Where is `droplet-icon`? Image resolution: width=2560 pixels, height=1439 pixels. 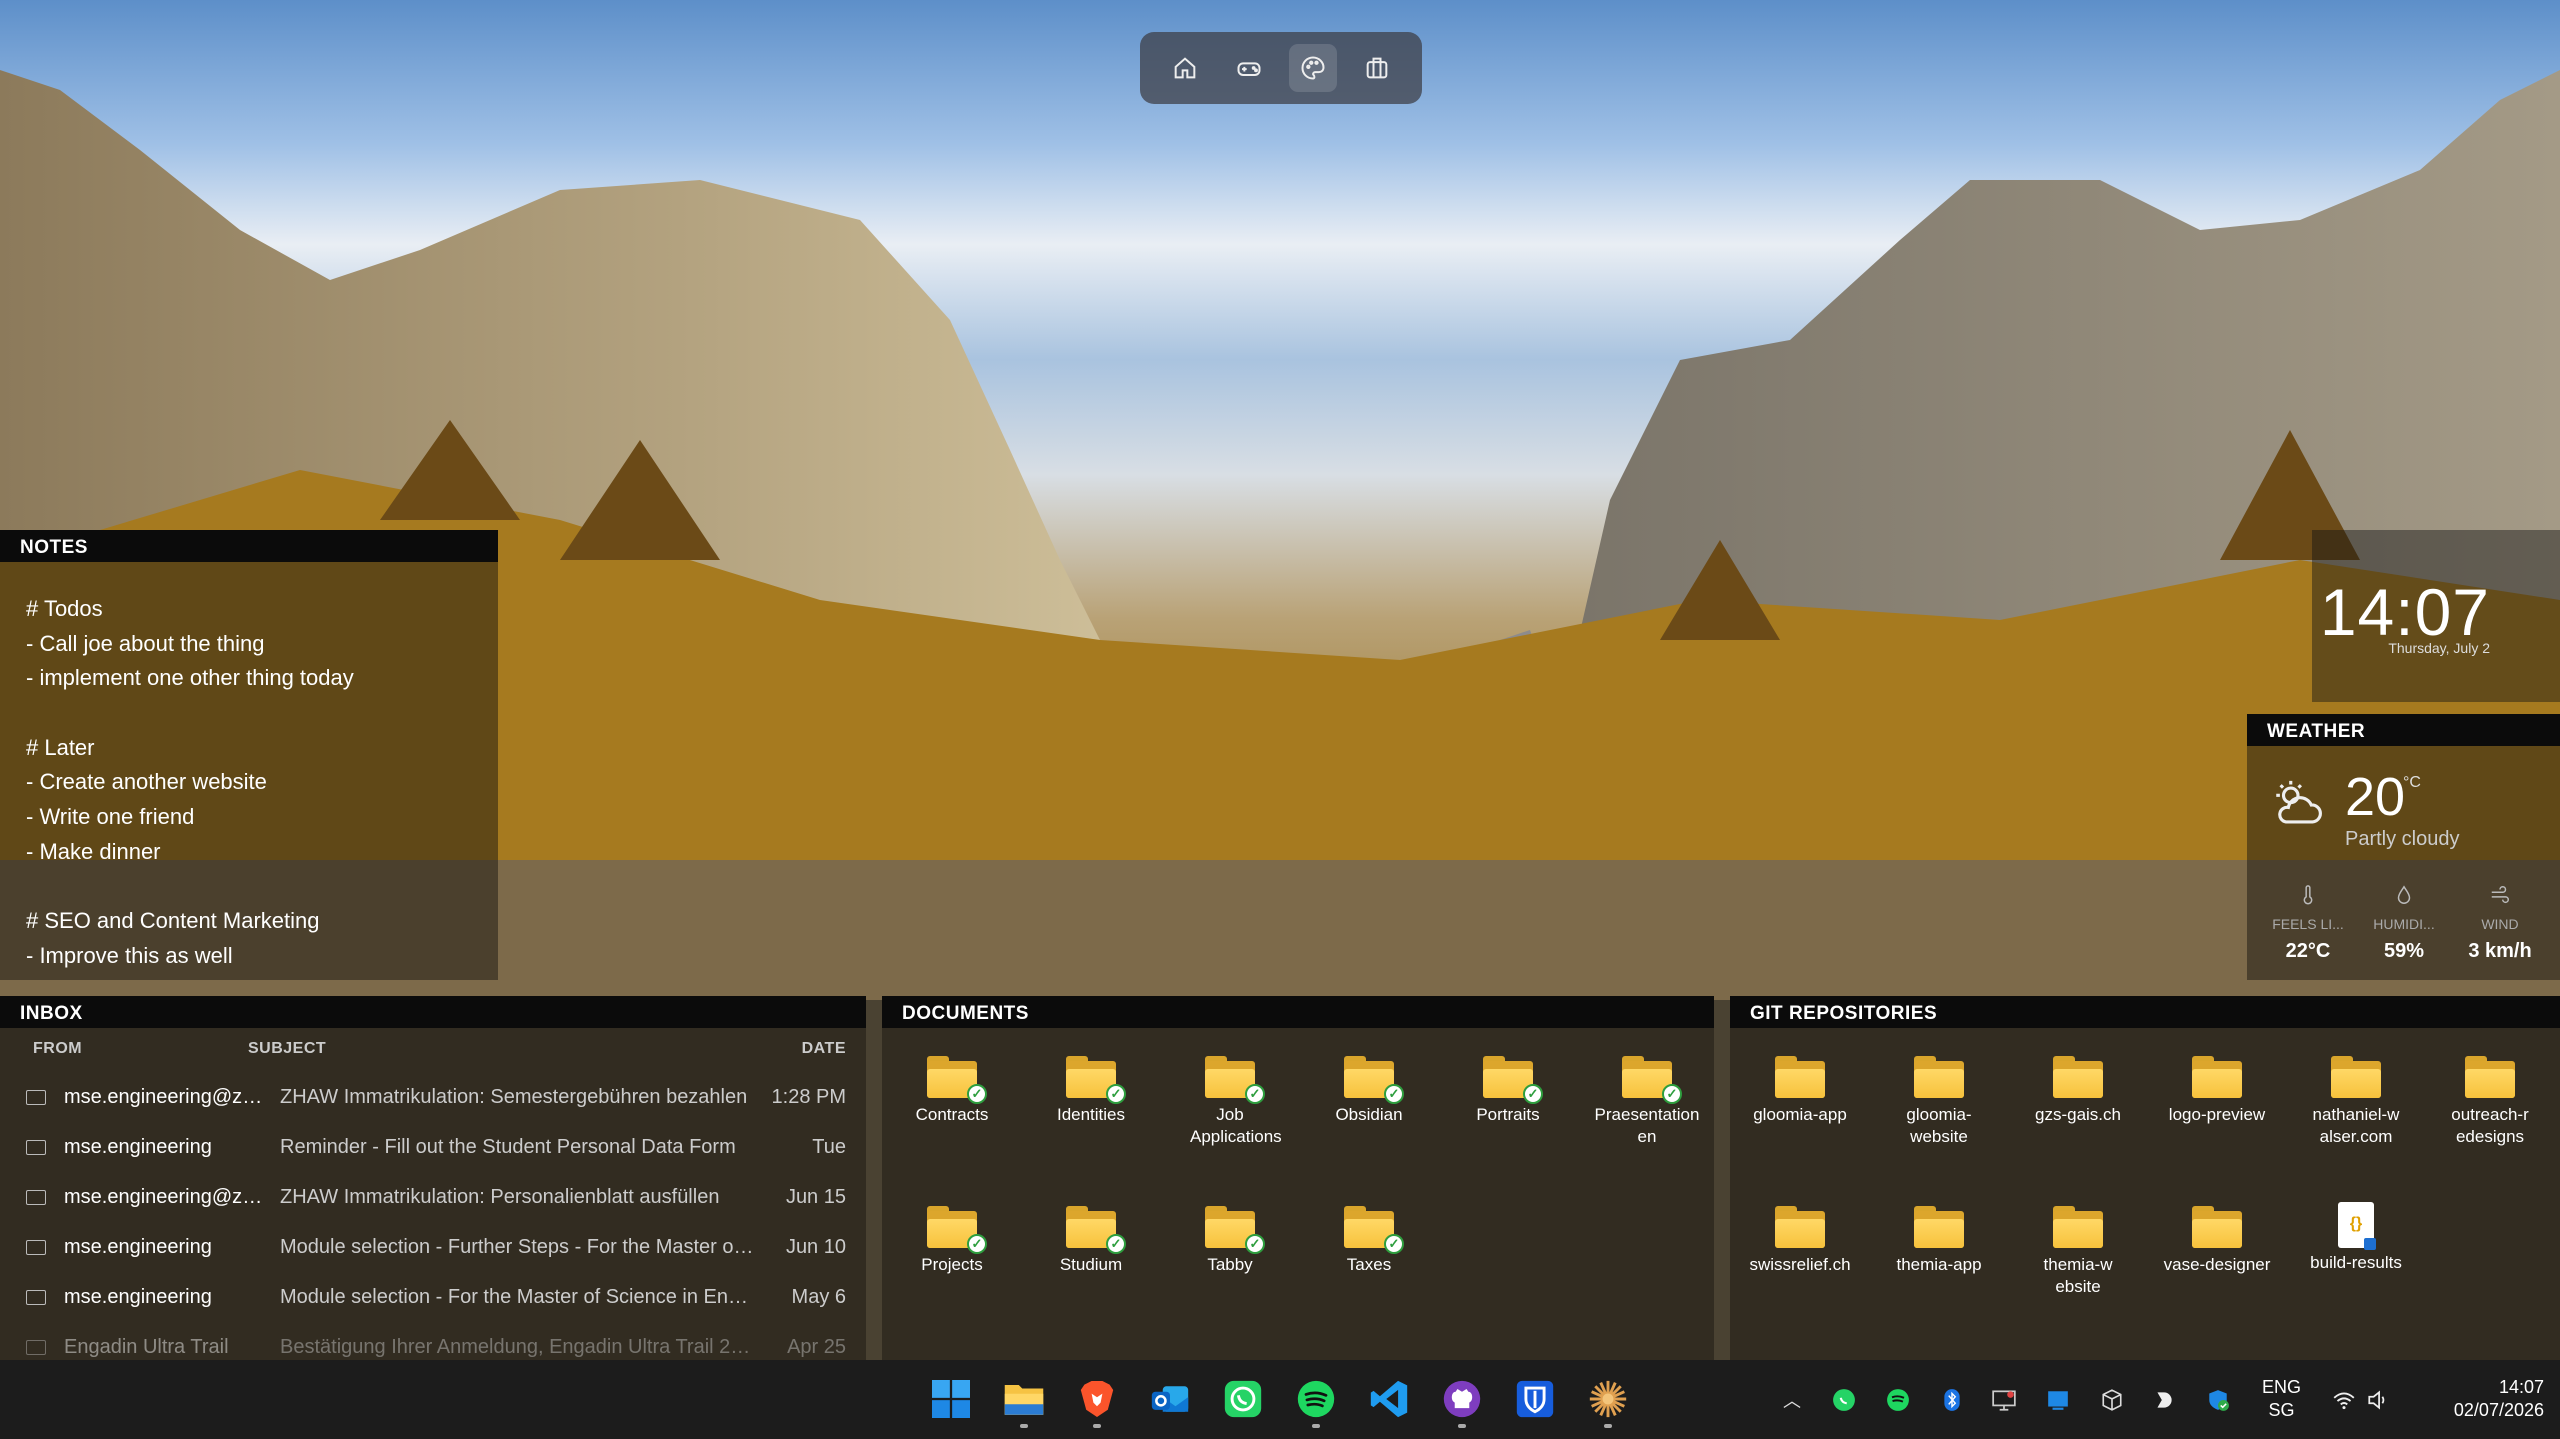
droplet-icon is located at coordinates (2404, 894).